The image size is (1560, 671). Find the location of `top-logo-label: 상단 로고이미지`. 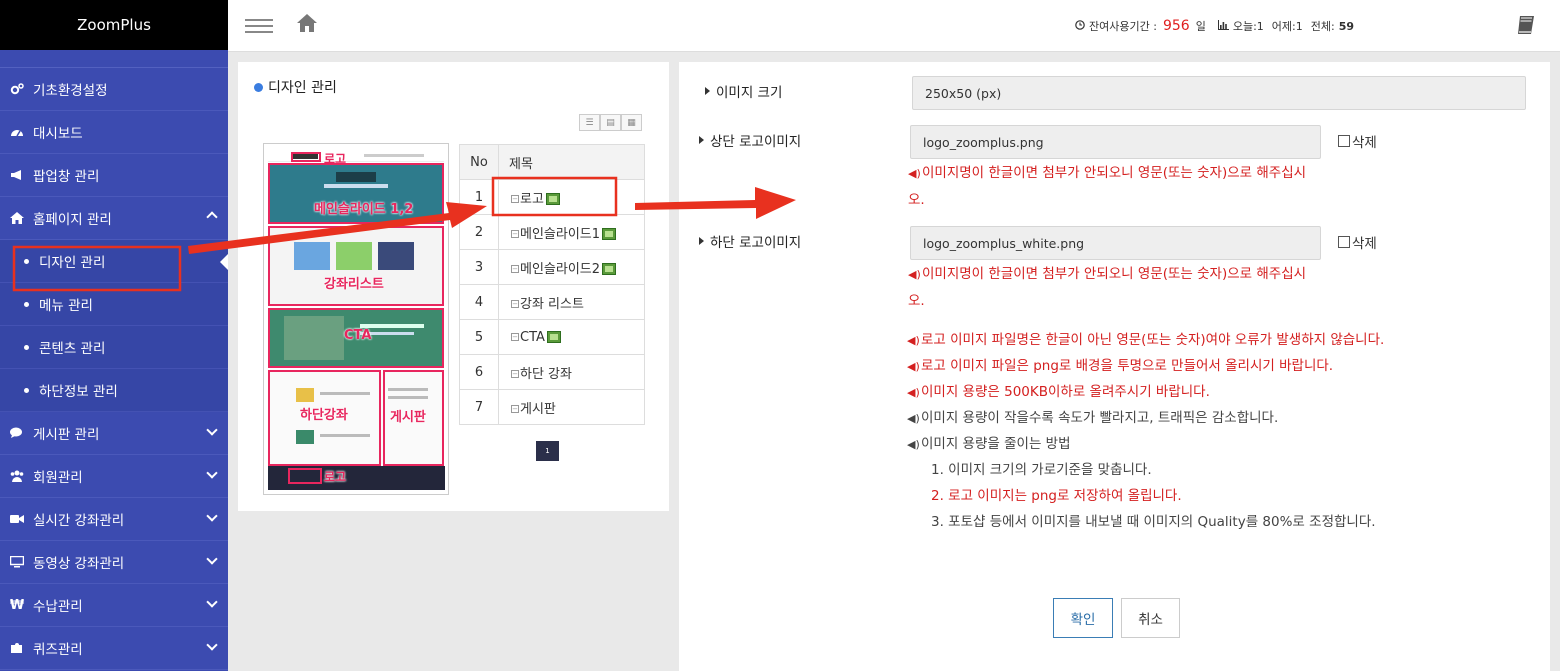

top-logo-label: 상단 로고이미지 is located at coordinates (750, 140).